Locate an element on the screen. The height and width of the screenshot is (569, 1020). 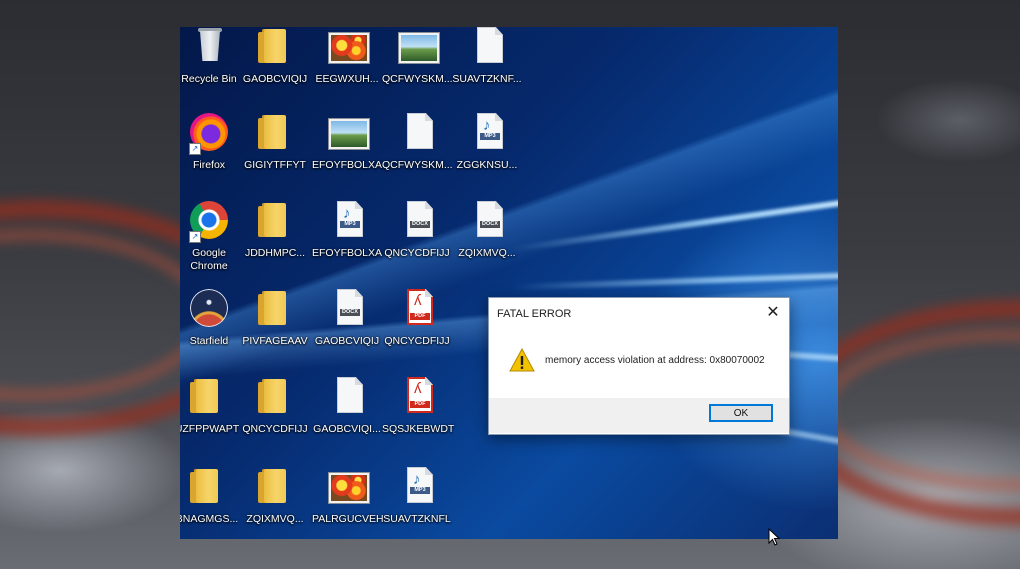
desktop-icon-docx: DOCX QNCYCDFIJJ is located at coordinates (417, 241).